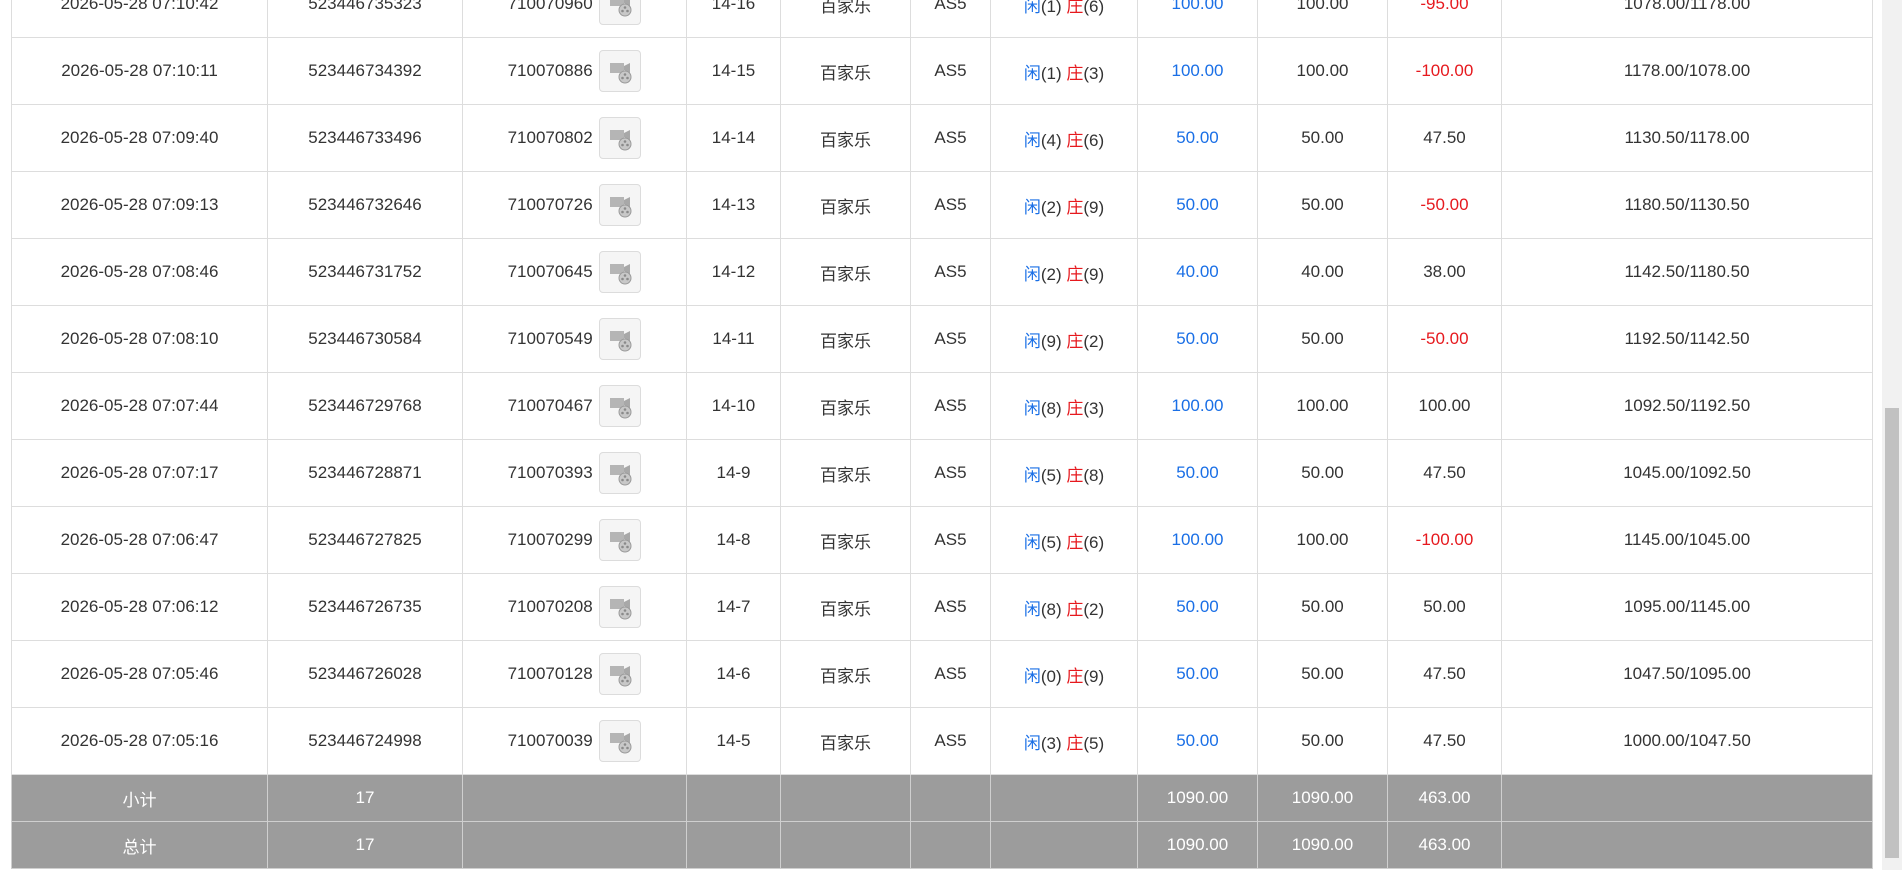  I want to click on win-loss: -95.00, so click(1444, 19).